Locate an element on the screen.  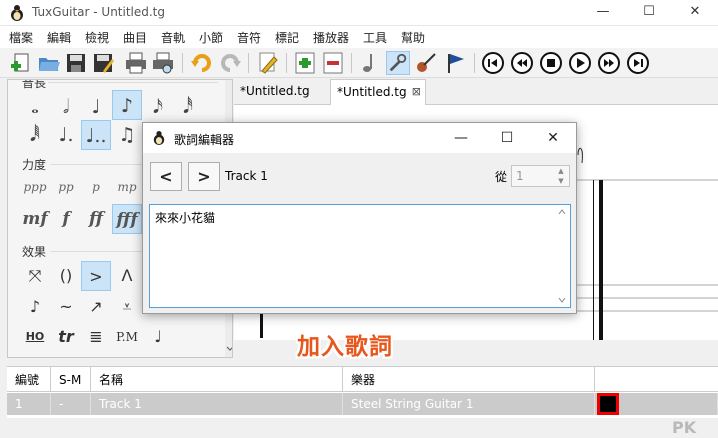
palm-mute-icon: P.M is located at coordinates (127, 337).